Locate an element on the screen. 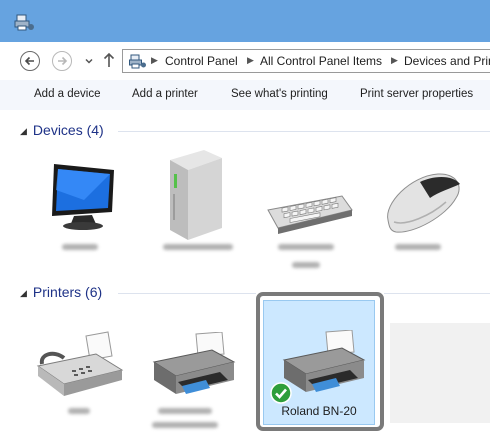  devices-and-printers-app-icon is located at coordinates (25, 23).